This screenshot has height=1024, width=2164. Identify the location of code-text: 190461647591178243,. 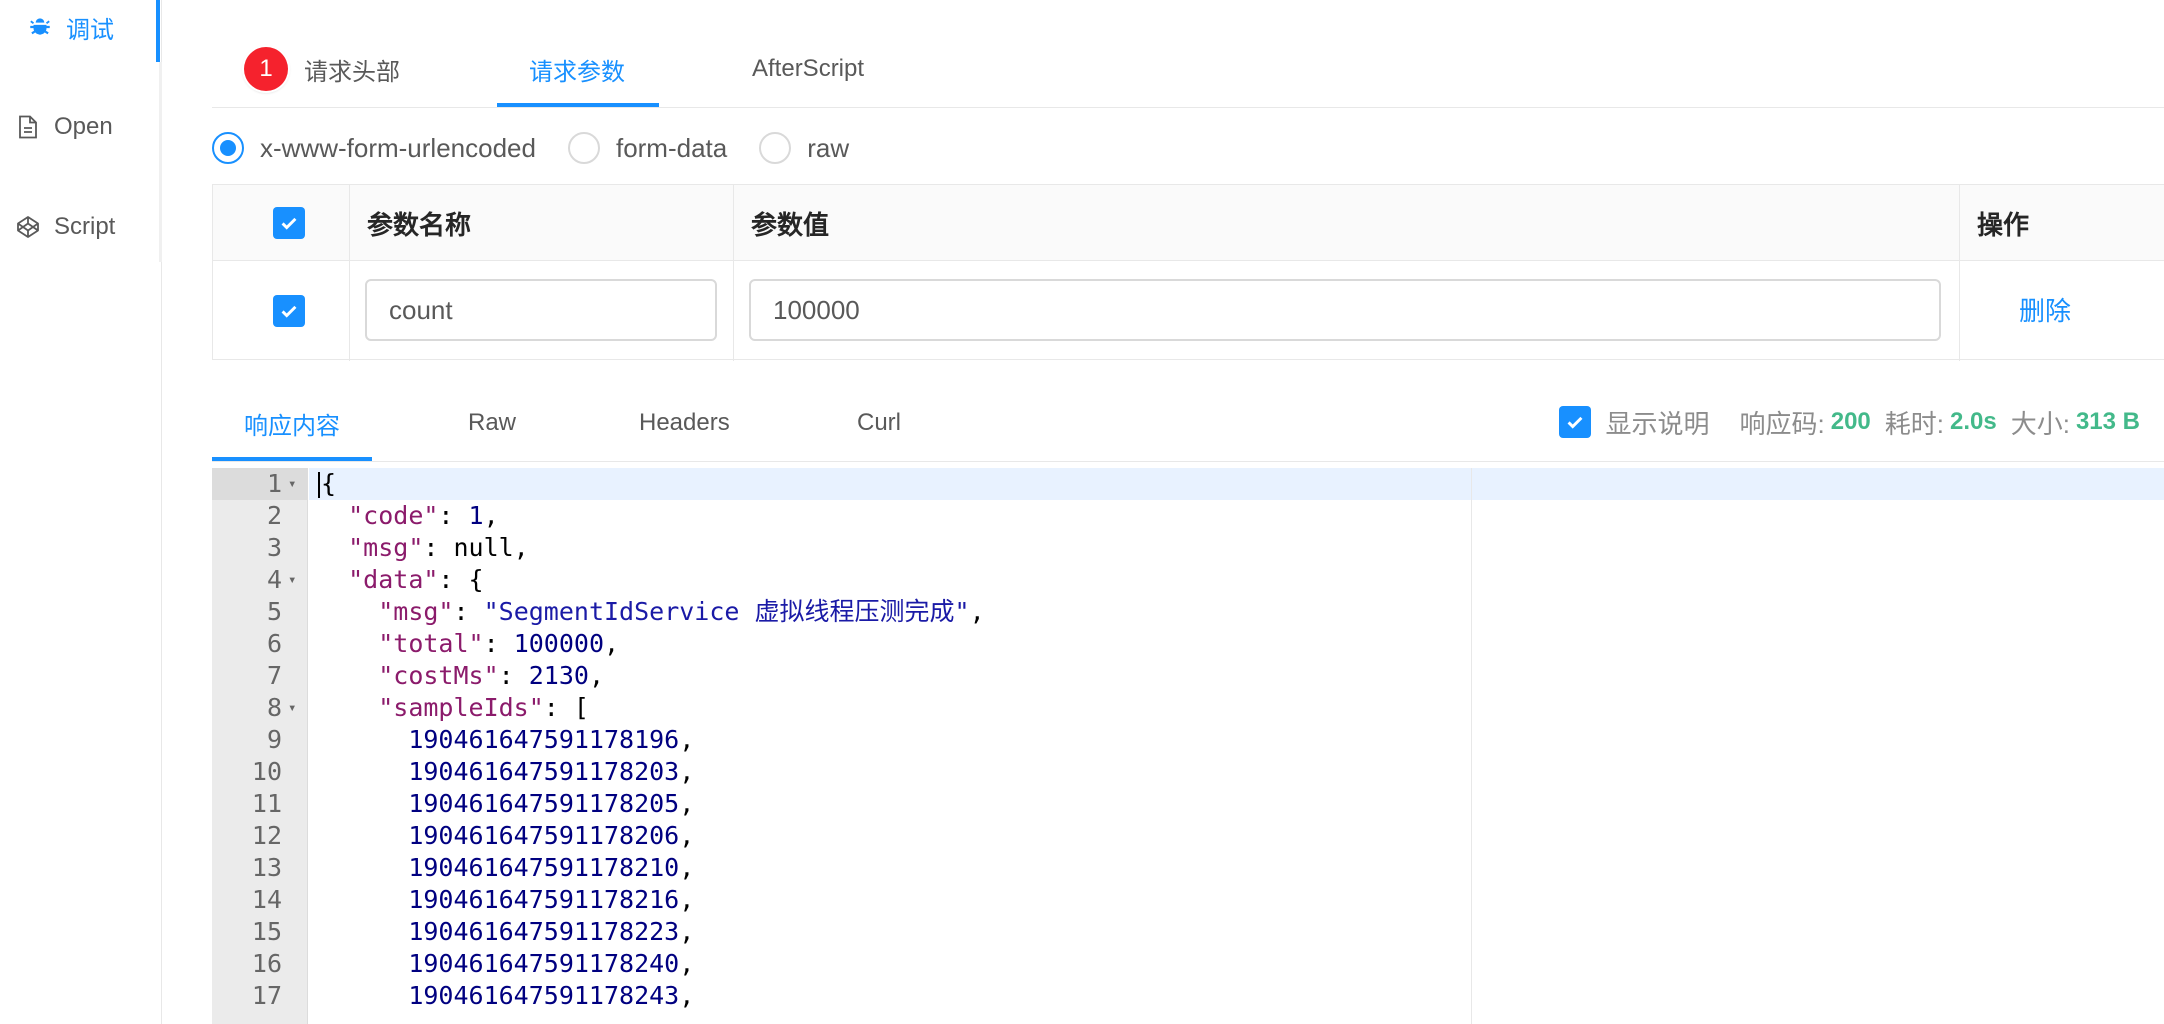
(506, 996).